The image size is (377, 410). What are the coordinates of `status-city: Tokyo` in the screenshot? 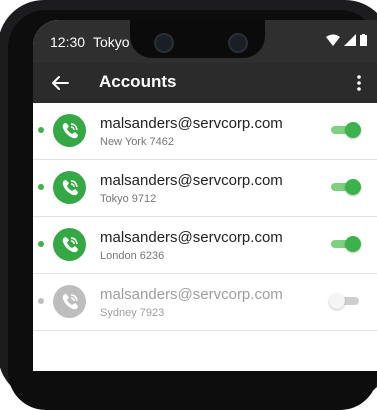 It's located at (111, 42).